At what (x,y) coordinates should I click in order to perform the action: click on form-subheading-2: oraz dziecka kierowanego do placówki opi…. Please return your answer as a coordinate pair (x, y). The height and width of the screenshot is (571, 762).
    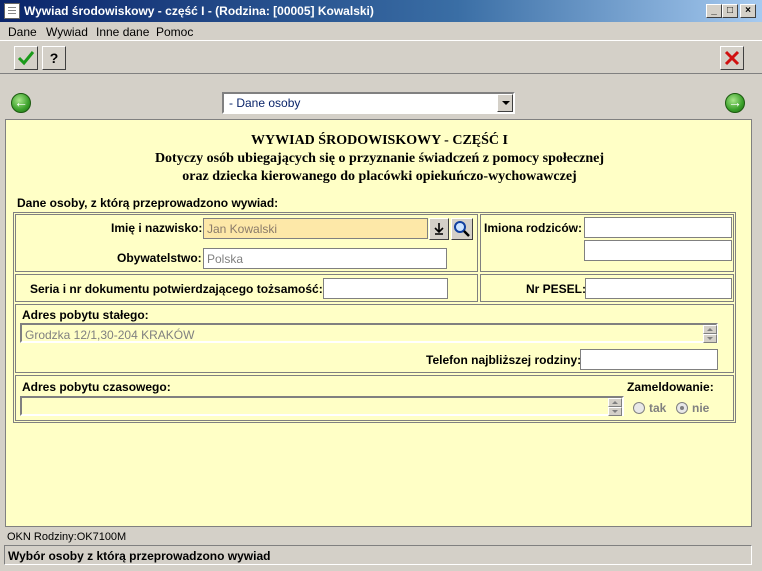
    Looking at the image, I should click on (379, 176).